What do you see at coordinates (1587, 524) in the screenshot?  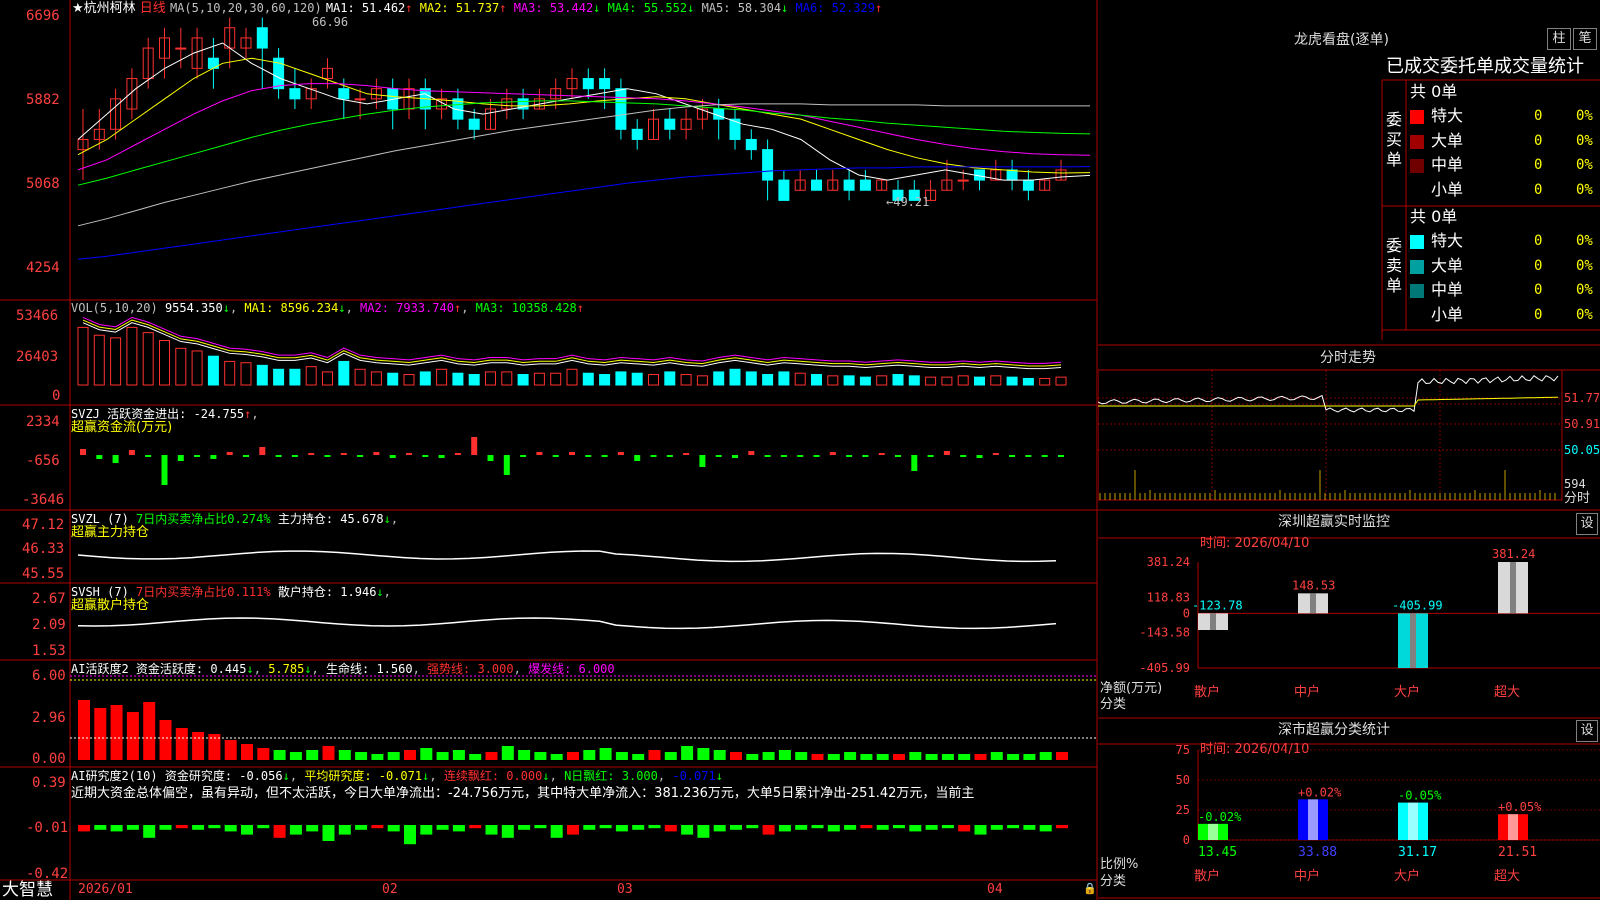 I see `sz-settings-button: 设` at bounding box center [1587, 524].